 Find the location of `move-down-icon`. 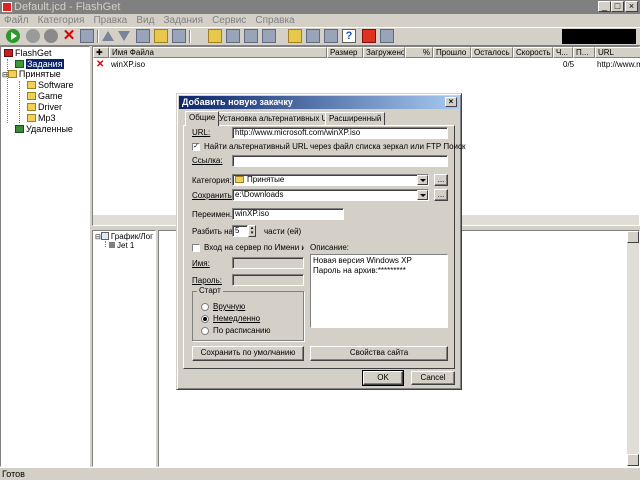

move-down-icon is located at coordinates (124, 36).